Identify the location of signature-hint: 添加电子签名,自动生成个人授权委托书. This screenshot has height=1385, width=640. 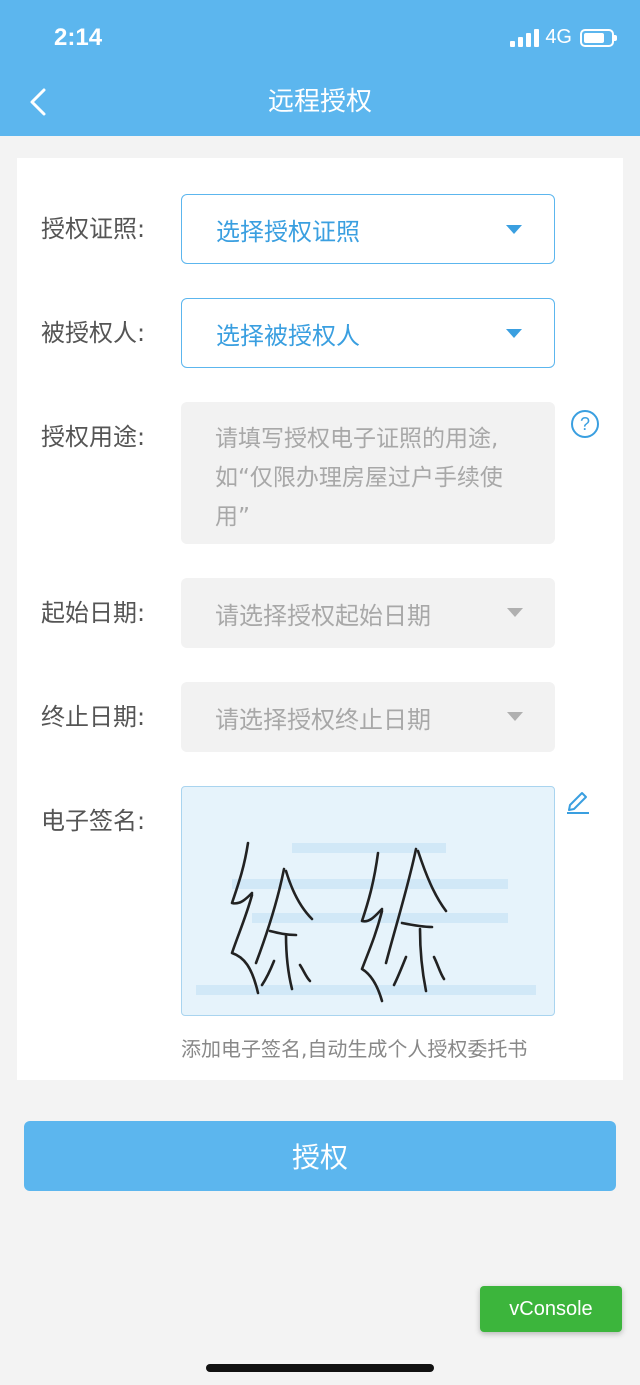
(354, 1049).